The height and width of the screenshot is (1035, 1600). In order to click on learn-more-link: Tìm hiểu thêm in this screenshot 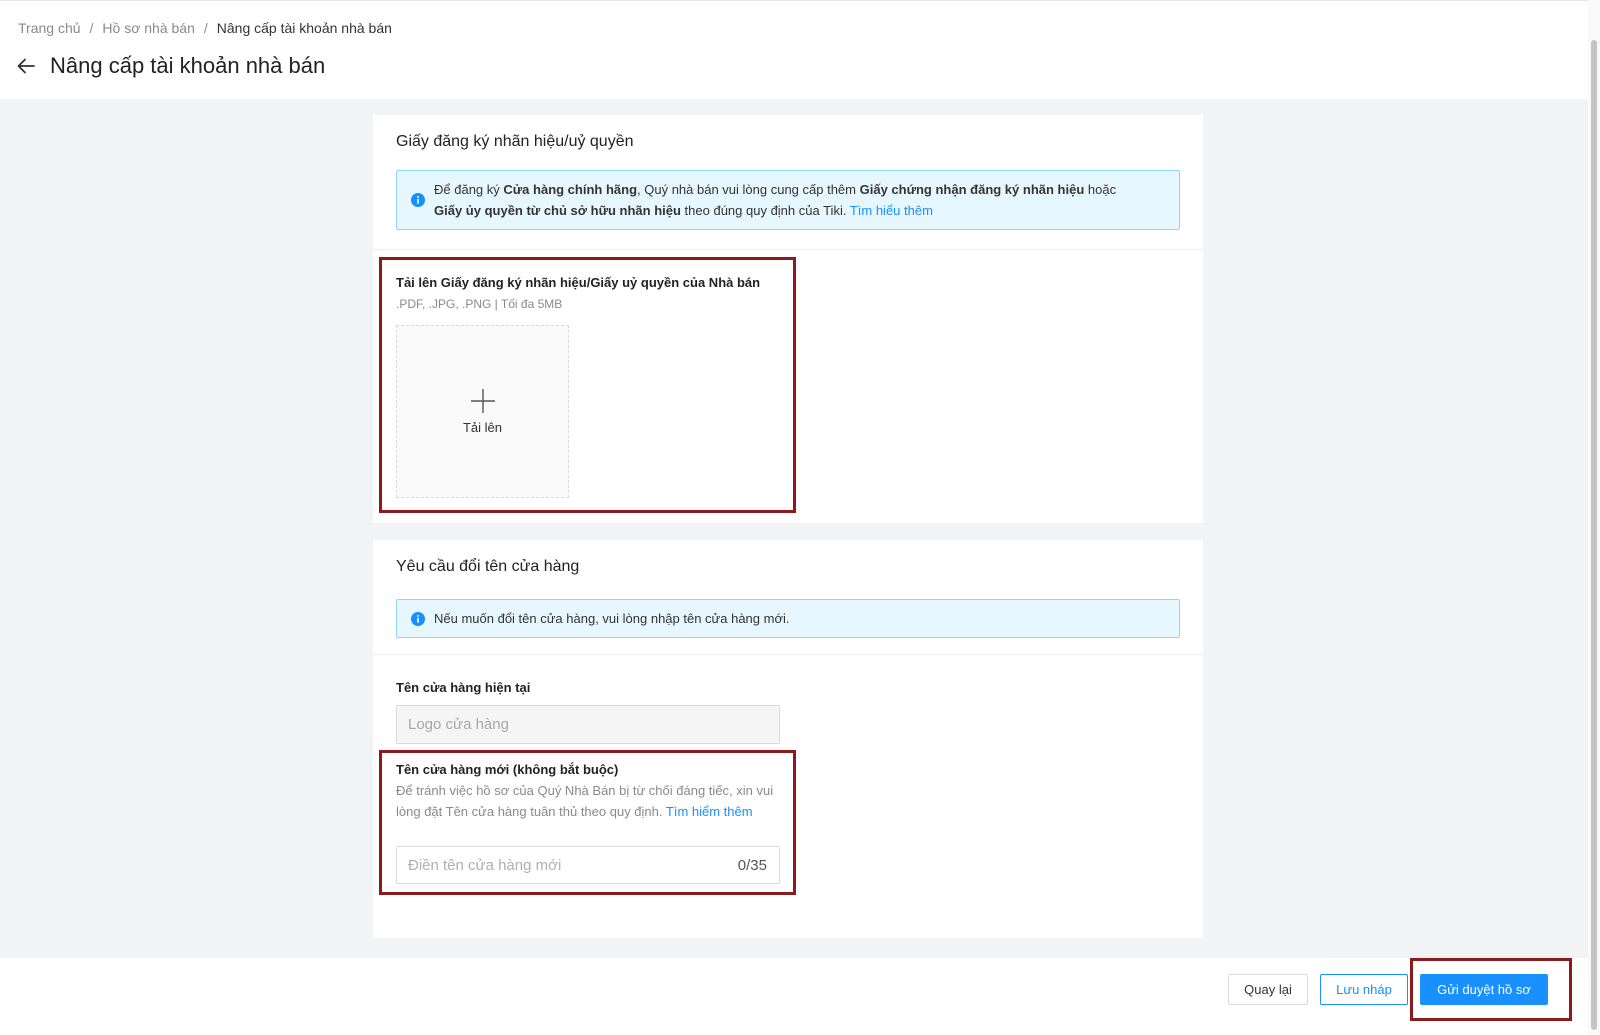, I will do `click(891, 210)`.